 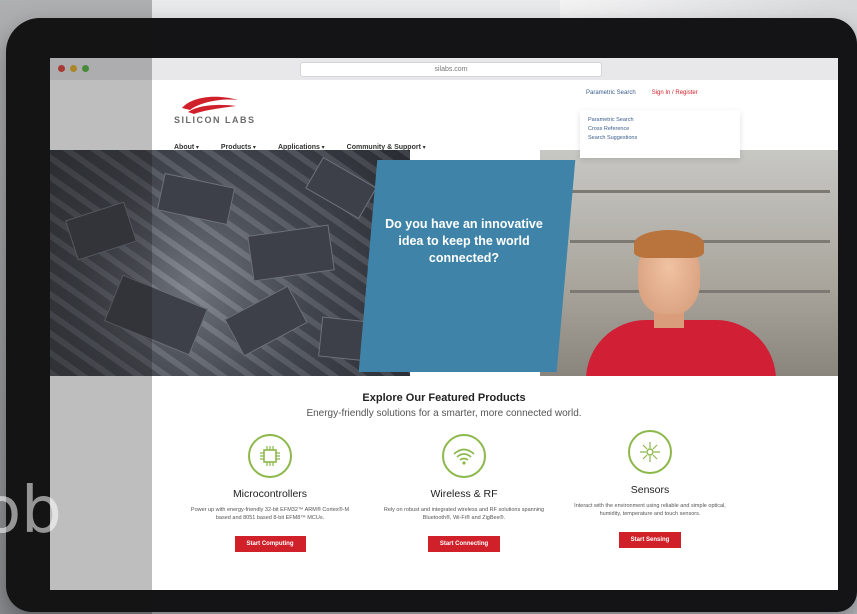 I want to click on address-bar: silabs.com, so click(x=451, y=69).